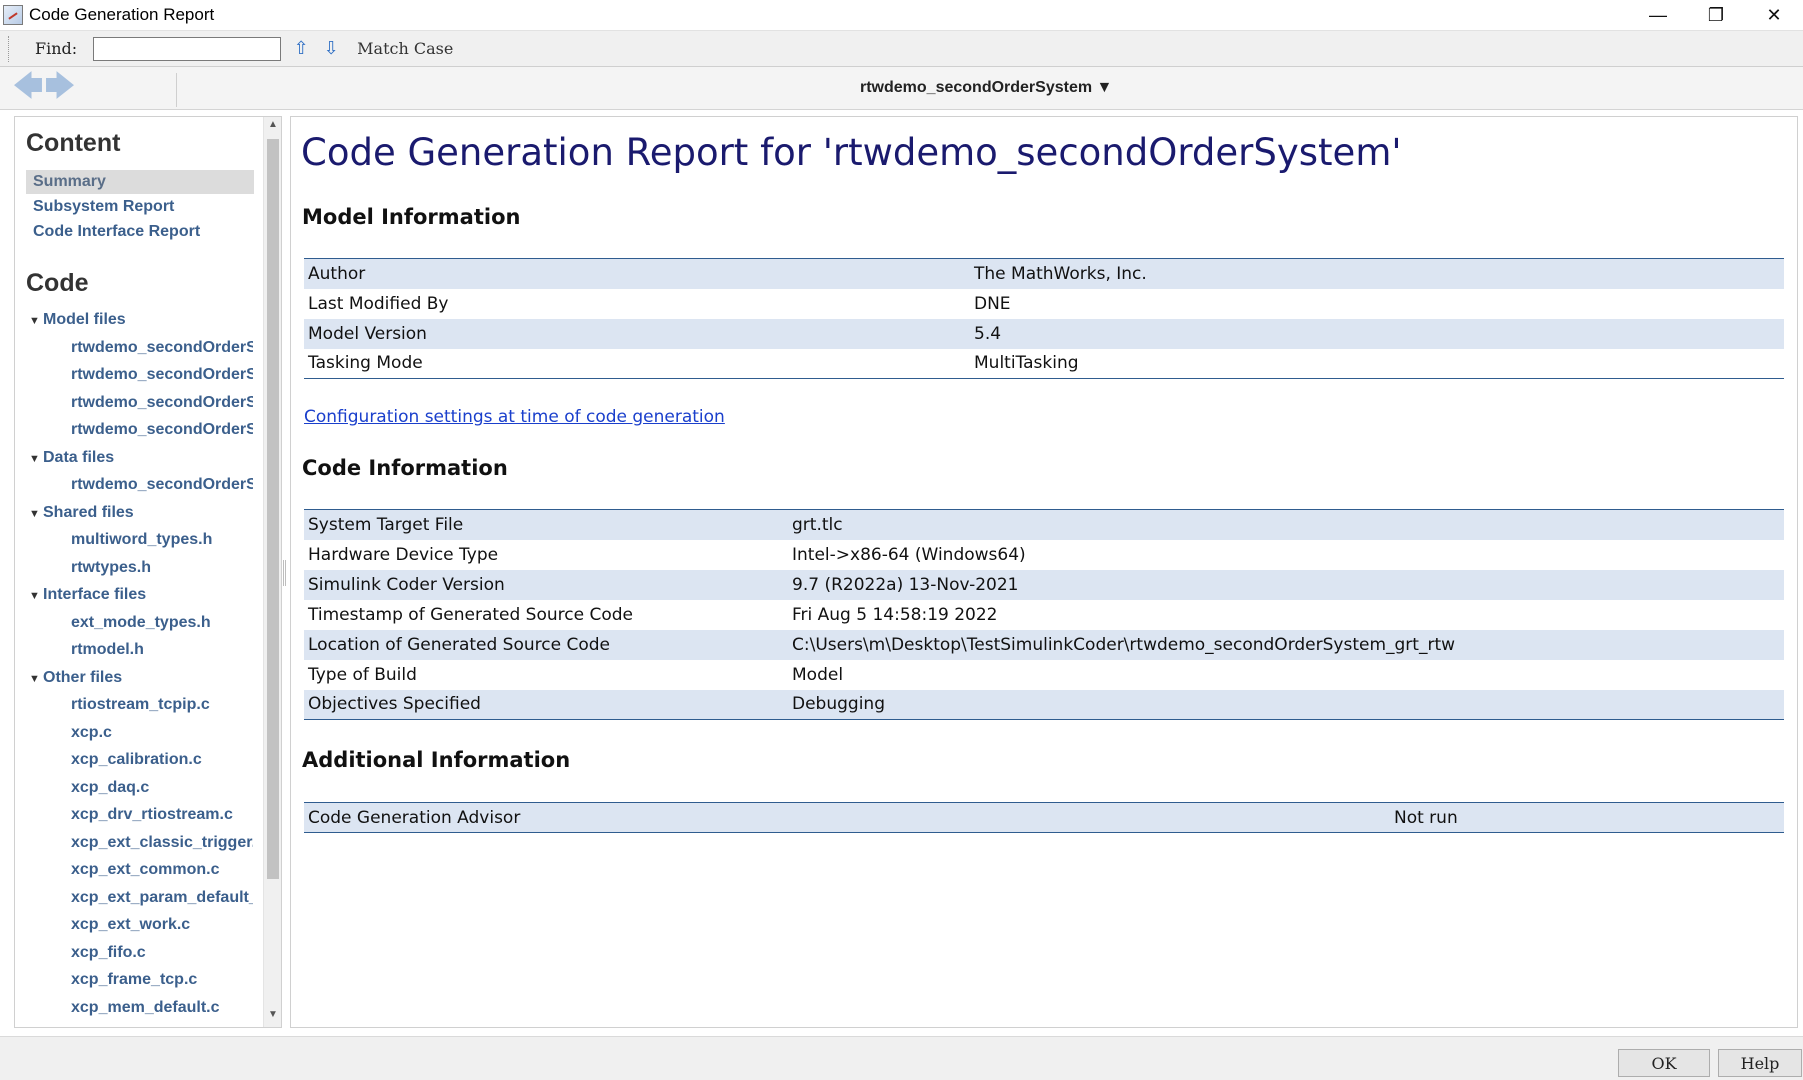 The width and height of the screenshot is (1803, 1080). Describe the element at coordinates (1774, 15) in the screenshot. I see `close-icon: ✕` at that location.